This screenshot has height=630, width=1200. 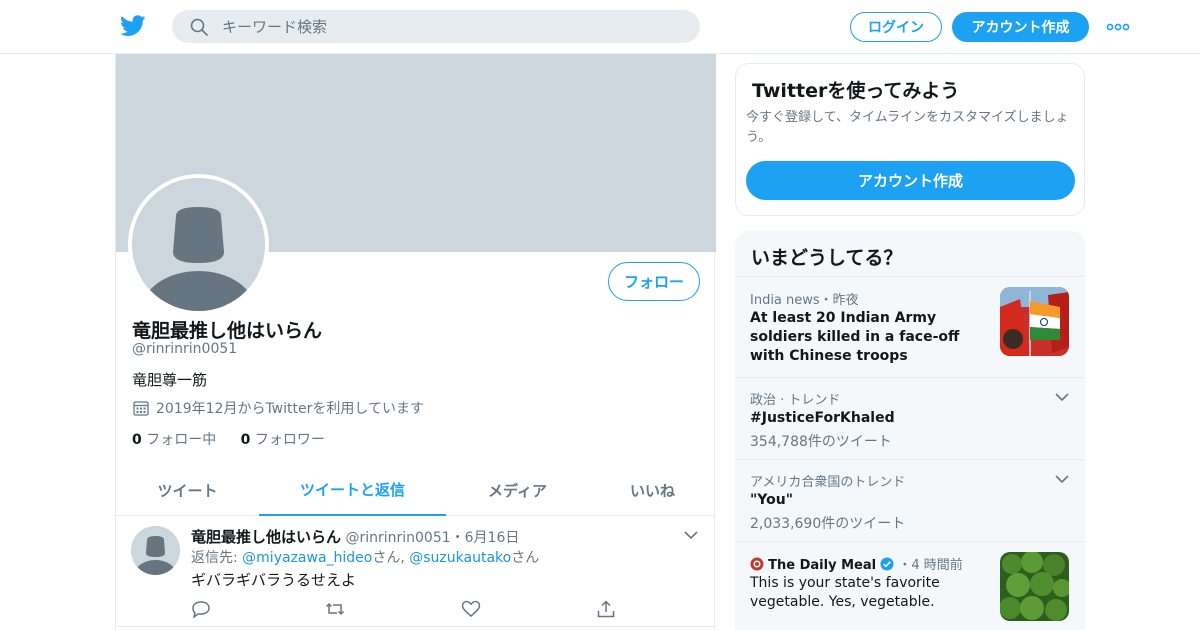 I want to click on follow-button: フォロー, so click(x=654, y=281).